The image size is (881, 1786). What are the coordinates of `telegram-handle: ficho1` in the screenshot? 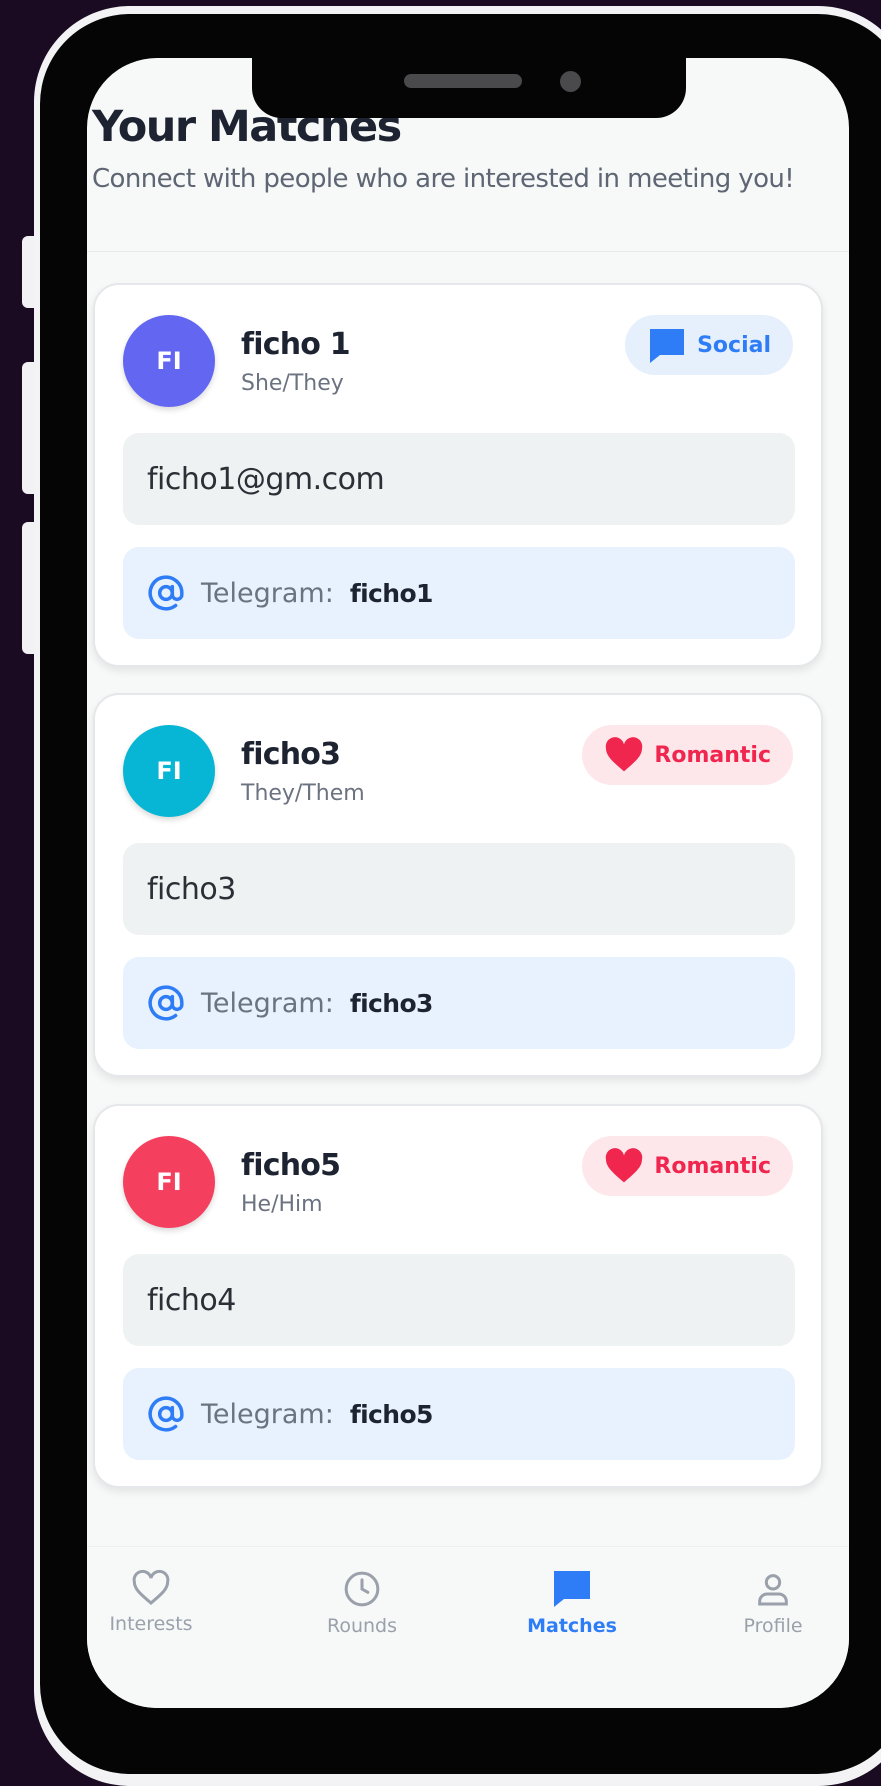 It's located at (392, 593).